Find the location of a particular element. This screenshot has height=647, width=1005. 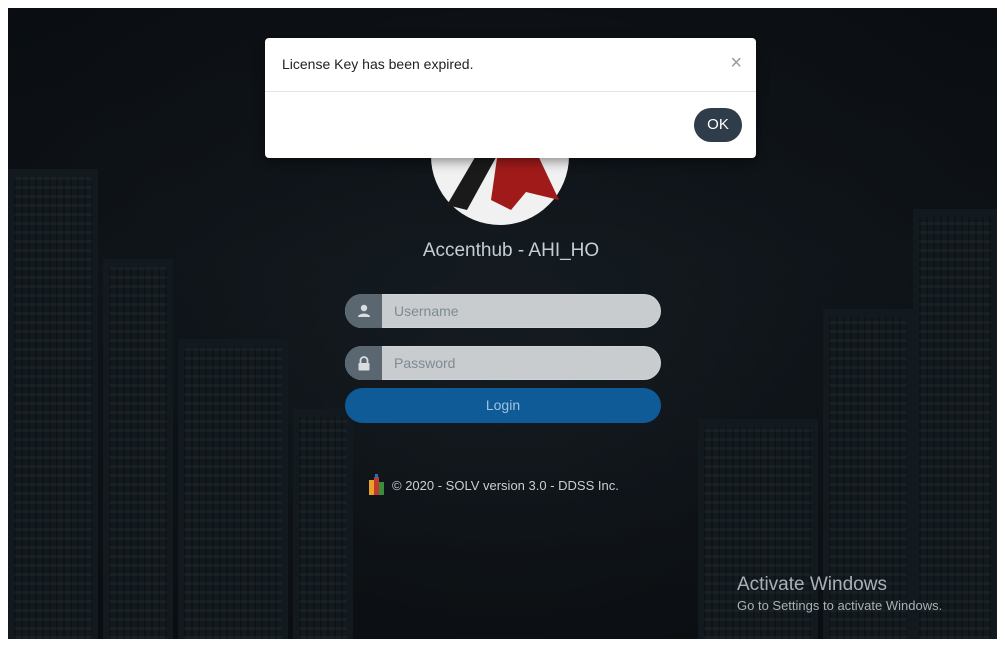

copyright-text: © 2020 - SOLV version 3.0 - DDSS Inc. is located at coordinates (505, 485).